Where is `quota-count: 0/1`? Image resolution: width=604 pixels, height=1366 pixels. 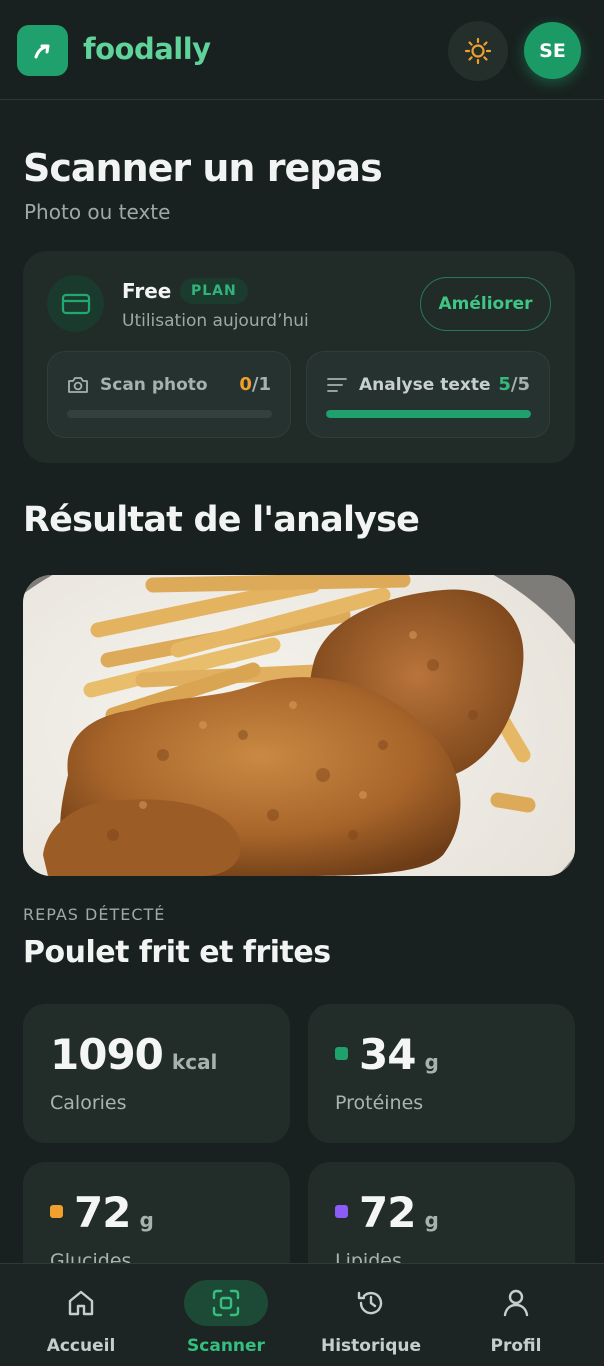
quota-count: 0/1 is located at coordinates (255, 384).